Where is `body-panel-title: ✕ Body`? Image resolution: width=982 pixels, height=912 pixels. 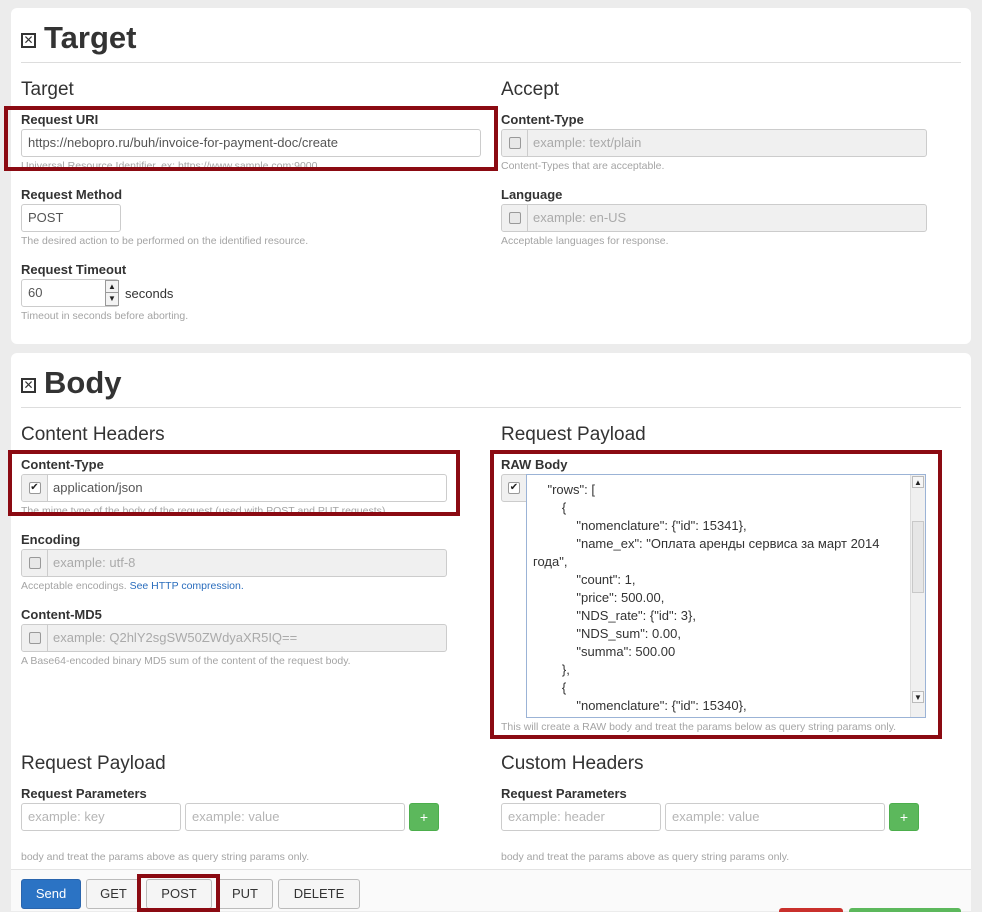
body-panel-title: ✕ Body is located at coordinates (71, 383).